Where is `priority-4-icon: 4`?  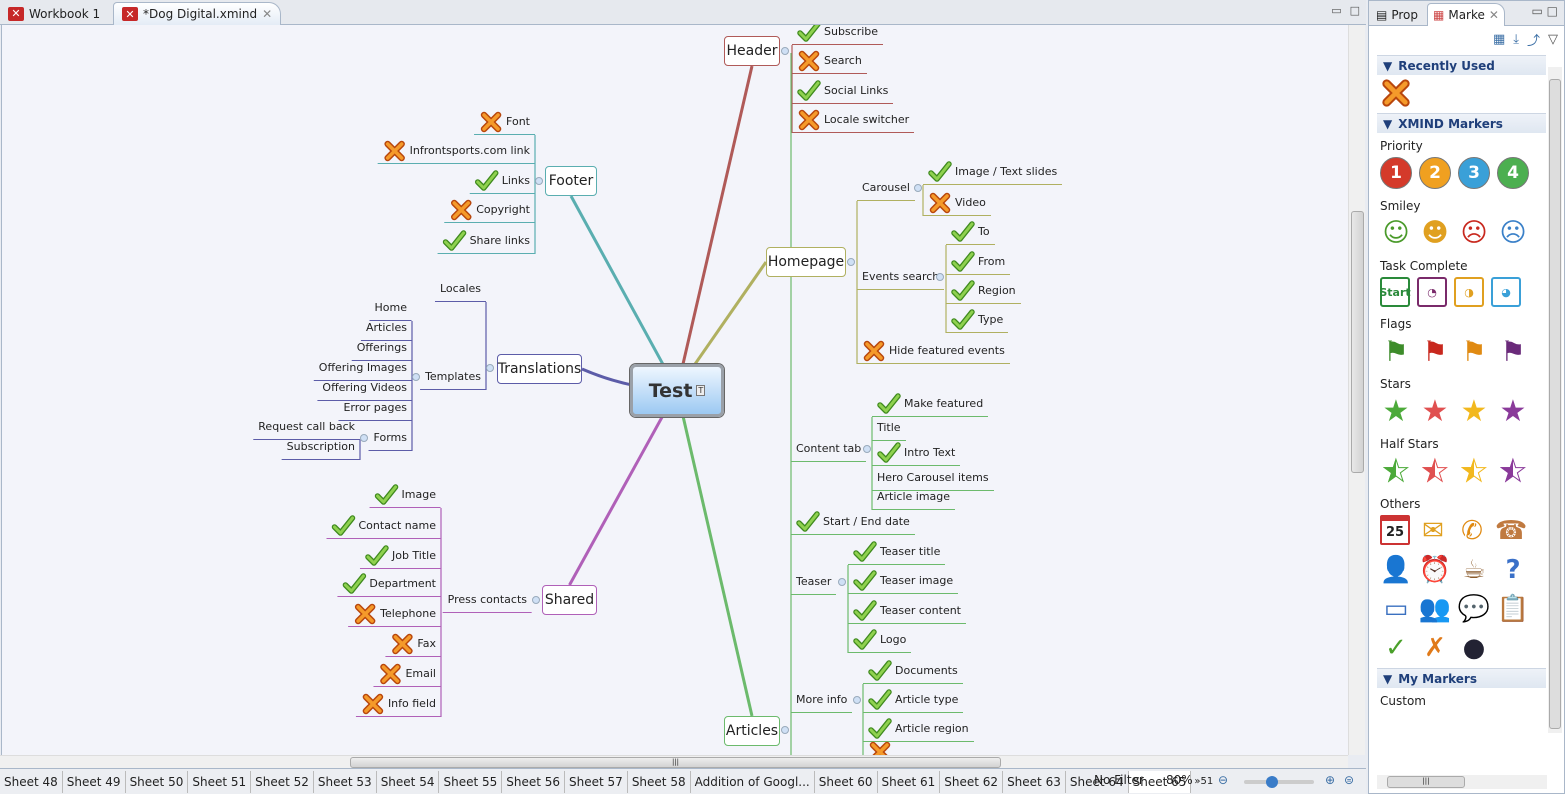
priority-4-icon: 4 is located at coordinates (1513, 173).